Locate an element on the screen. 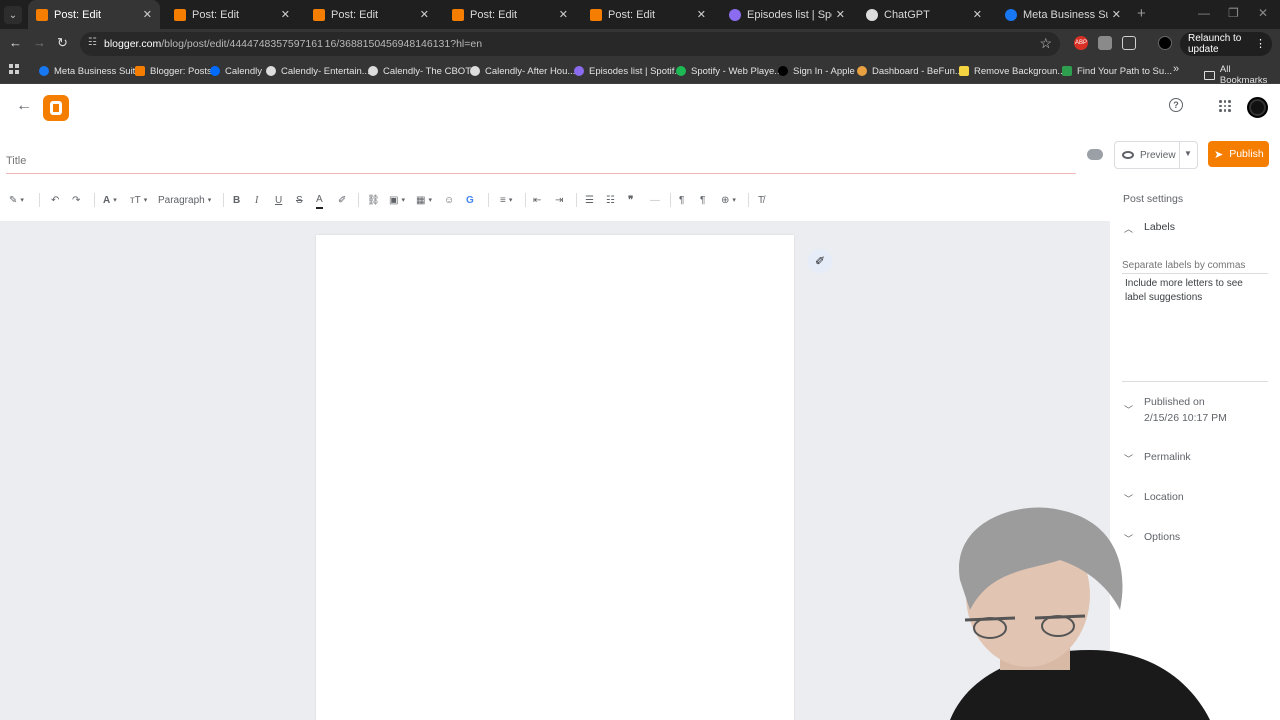 Image resolution: width=1280 pixels, height=720 pixels. redo-icon: ↷ is located at coordinates (76, 200).